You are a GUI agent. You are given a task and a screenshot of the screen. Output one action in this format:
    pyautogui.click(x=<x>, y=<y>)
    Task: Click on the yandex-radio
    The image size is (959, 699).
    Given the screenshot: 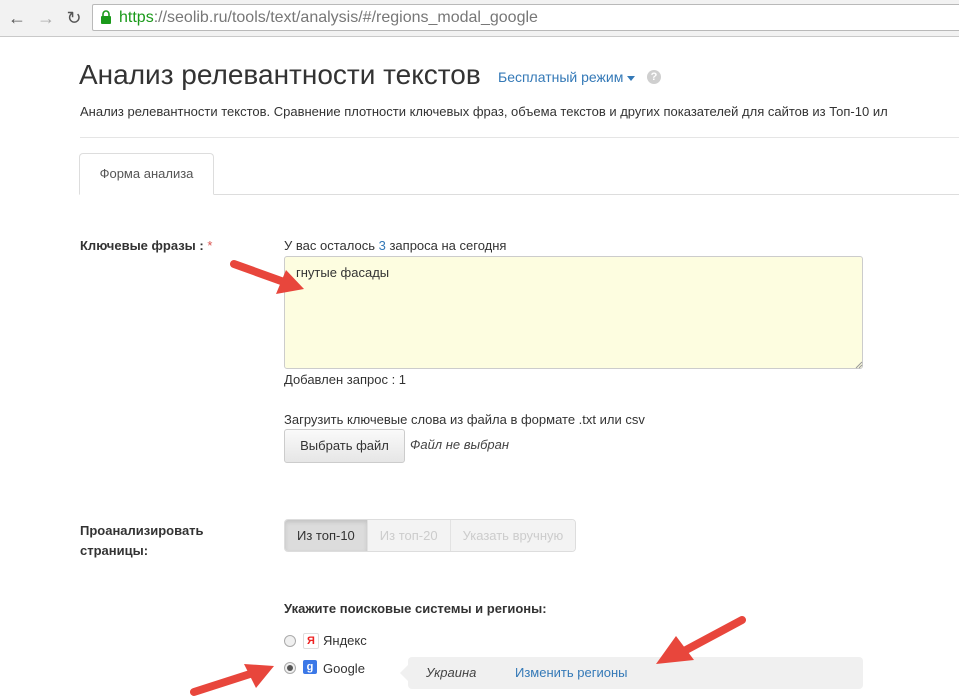 What is the action you would take?
    pyautogui.click(x=290, y=641)
    